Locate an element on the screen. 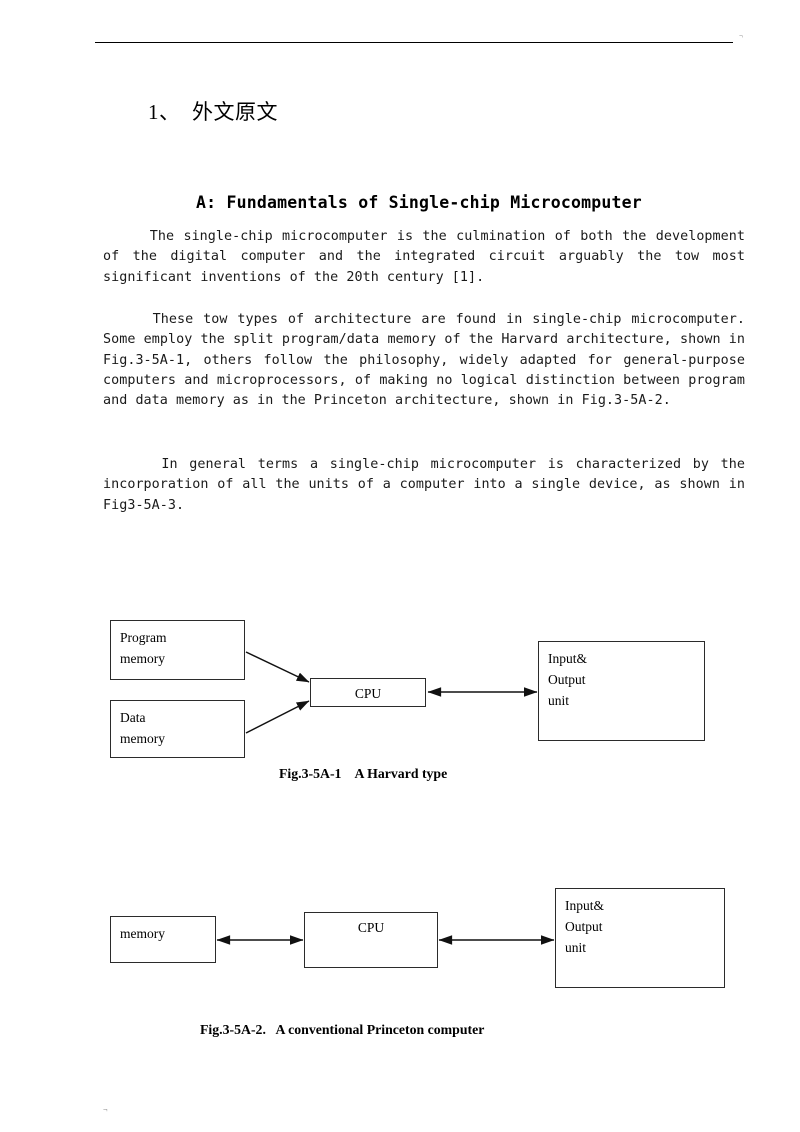 This screenshot has width=800, height=1132. figure2-cpu-label: CPU is located at coordinates (371, 927).